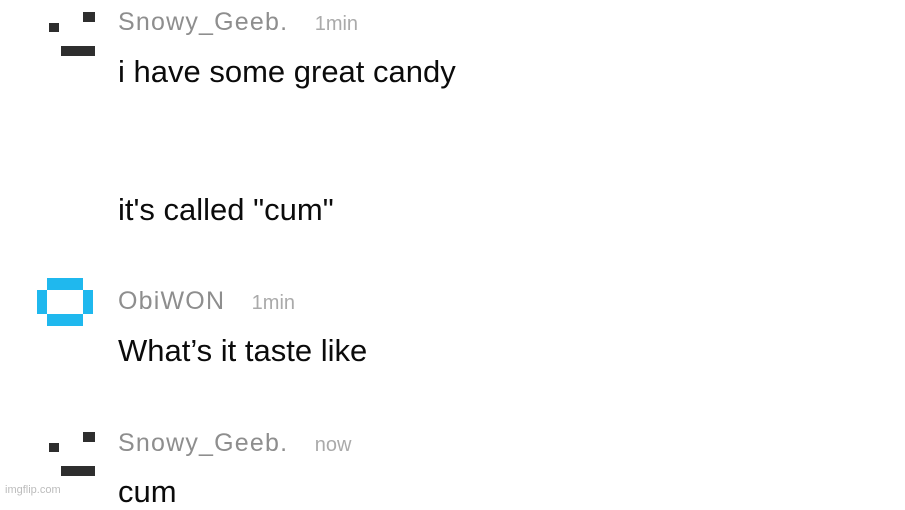  I want to click on pixel-ring-icon, so click(65, 302).